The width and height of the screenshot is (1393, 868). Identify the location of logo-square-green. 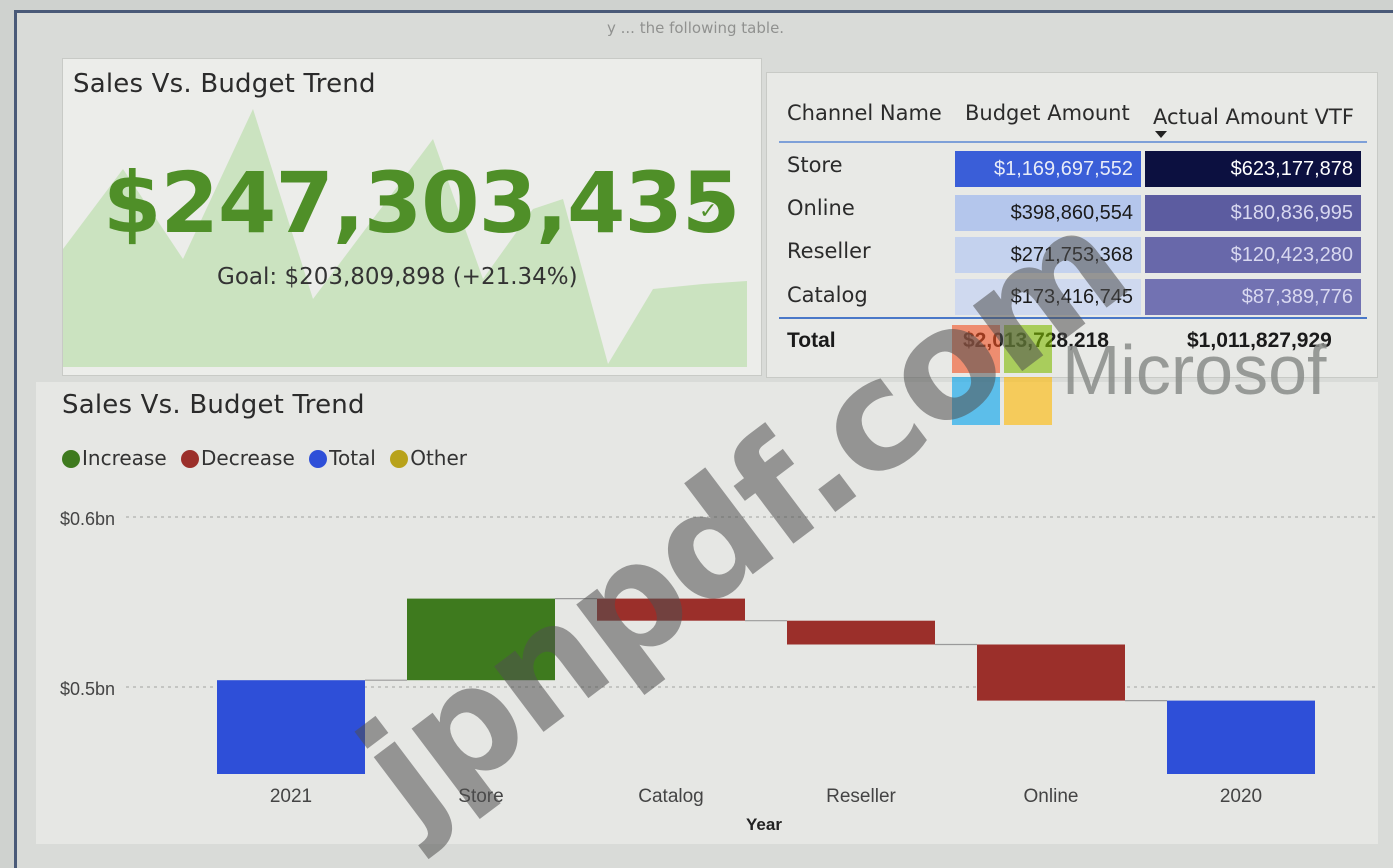
(1028, 349).